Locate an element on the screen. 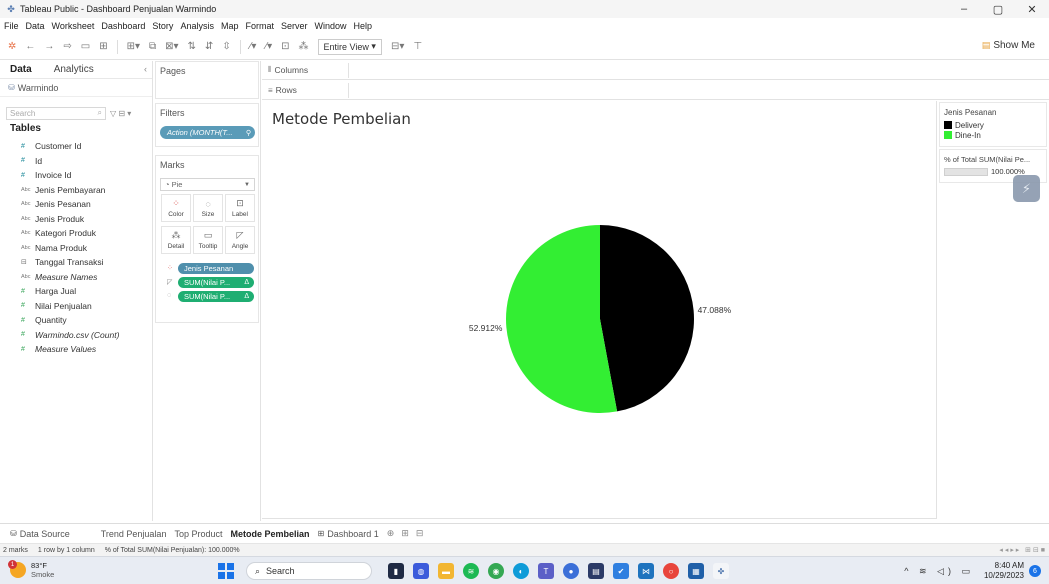  new-datasource-icon: ⊞ is located at coordinates (103, 46).